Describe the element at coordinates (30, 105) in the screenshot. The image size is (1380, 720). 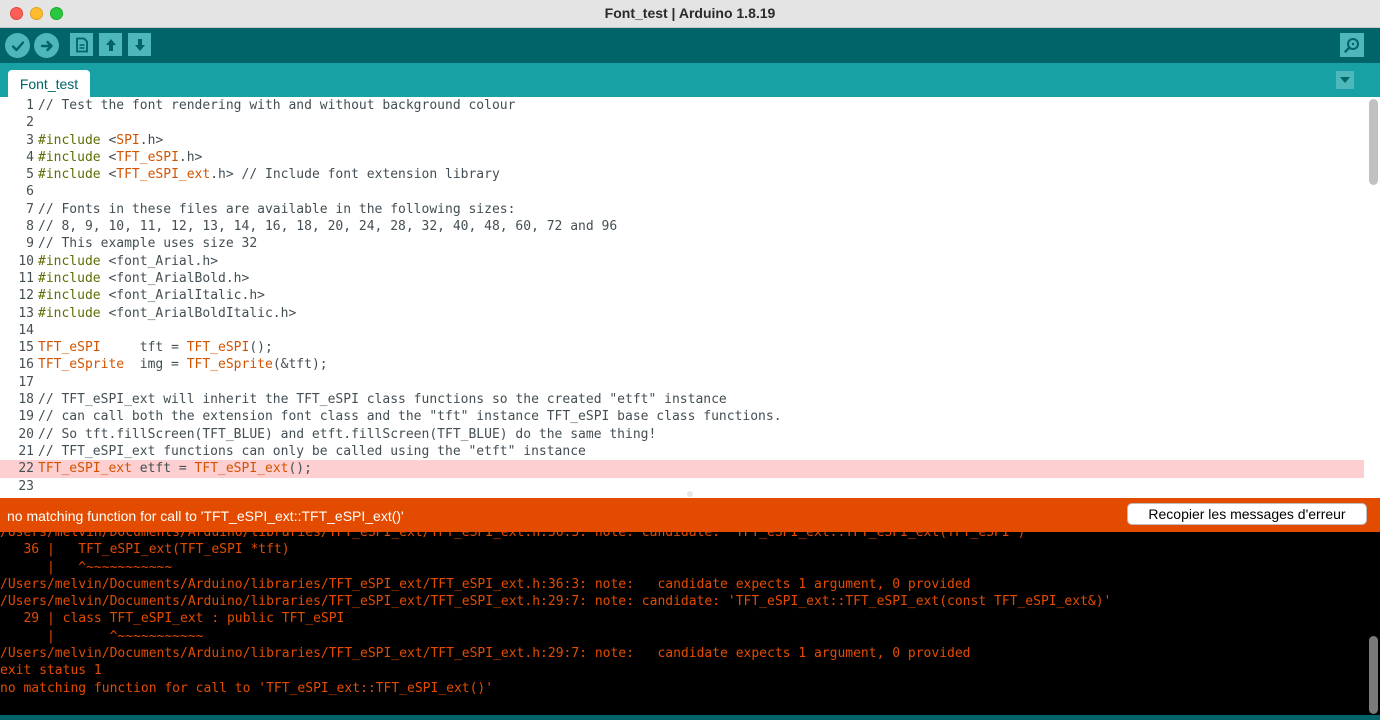
I see `line-number: 1` at that location.